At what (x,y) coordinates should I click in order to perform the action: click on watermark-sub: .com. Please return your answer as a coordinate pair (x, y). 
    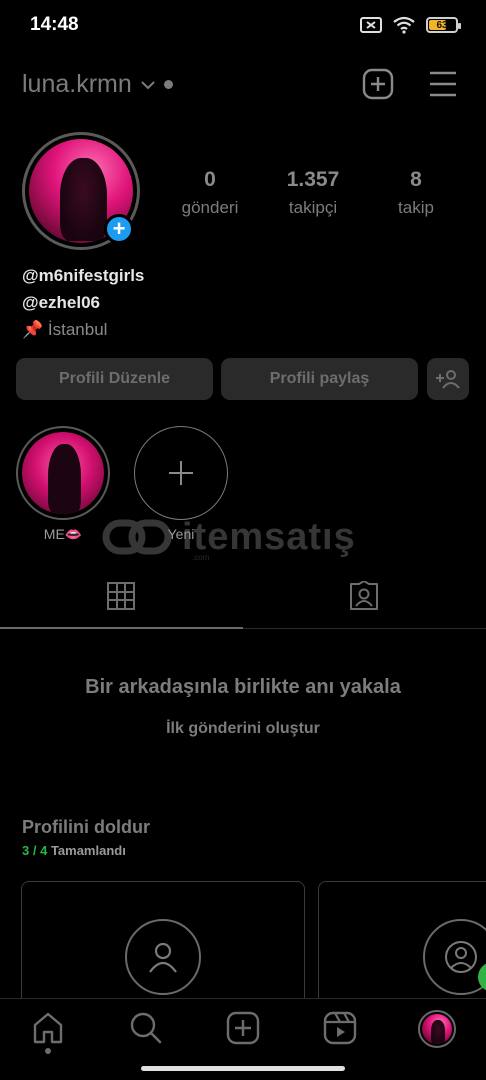
    Looking at the image, I should click on (201, 557).